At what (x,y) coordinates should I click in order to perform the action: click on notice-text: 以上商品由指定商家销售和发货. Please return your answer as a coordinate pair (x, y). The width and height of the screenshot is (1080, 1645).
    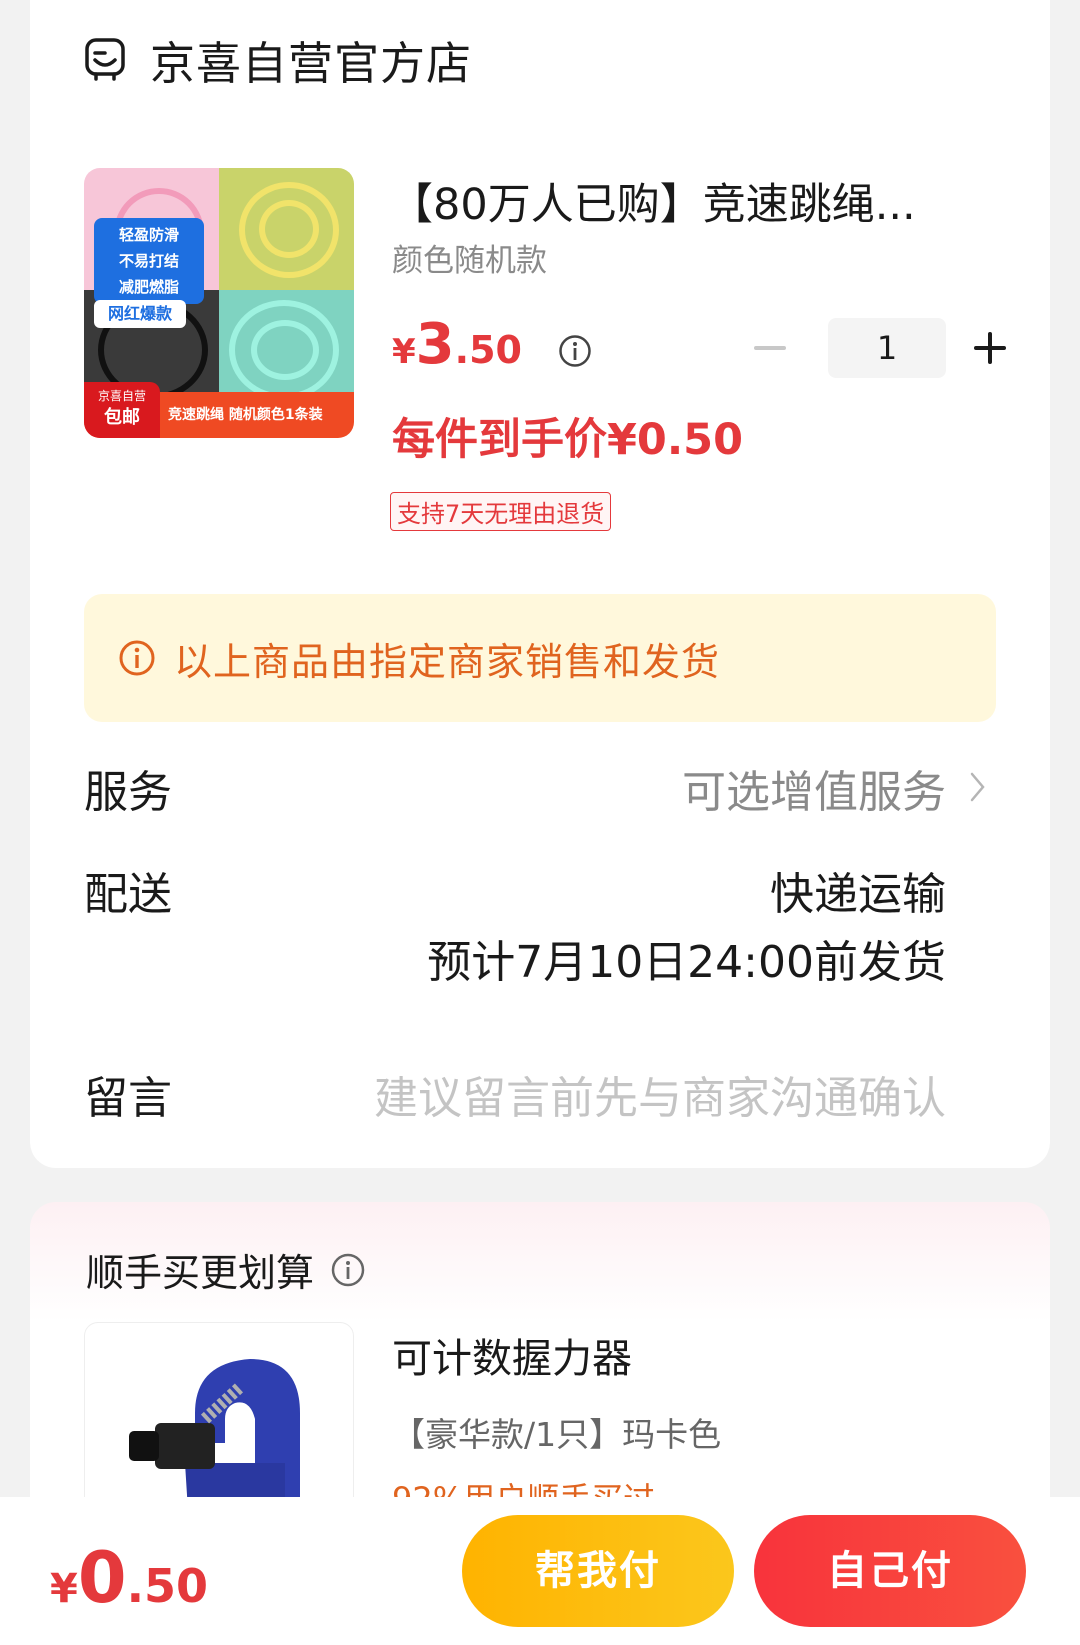
    Looking at the image, I should click on (447, 661).